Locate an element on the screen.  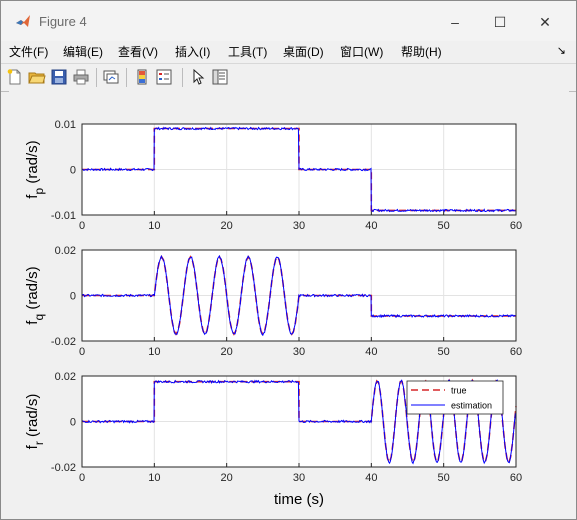
menu-edit: 编辑(E) is located at coordinates (83, 51).